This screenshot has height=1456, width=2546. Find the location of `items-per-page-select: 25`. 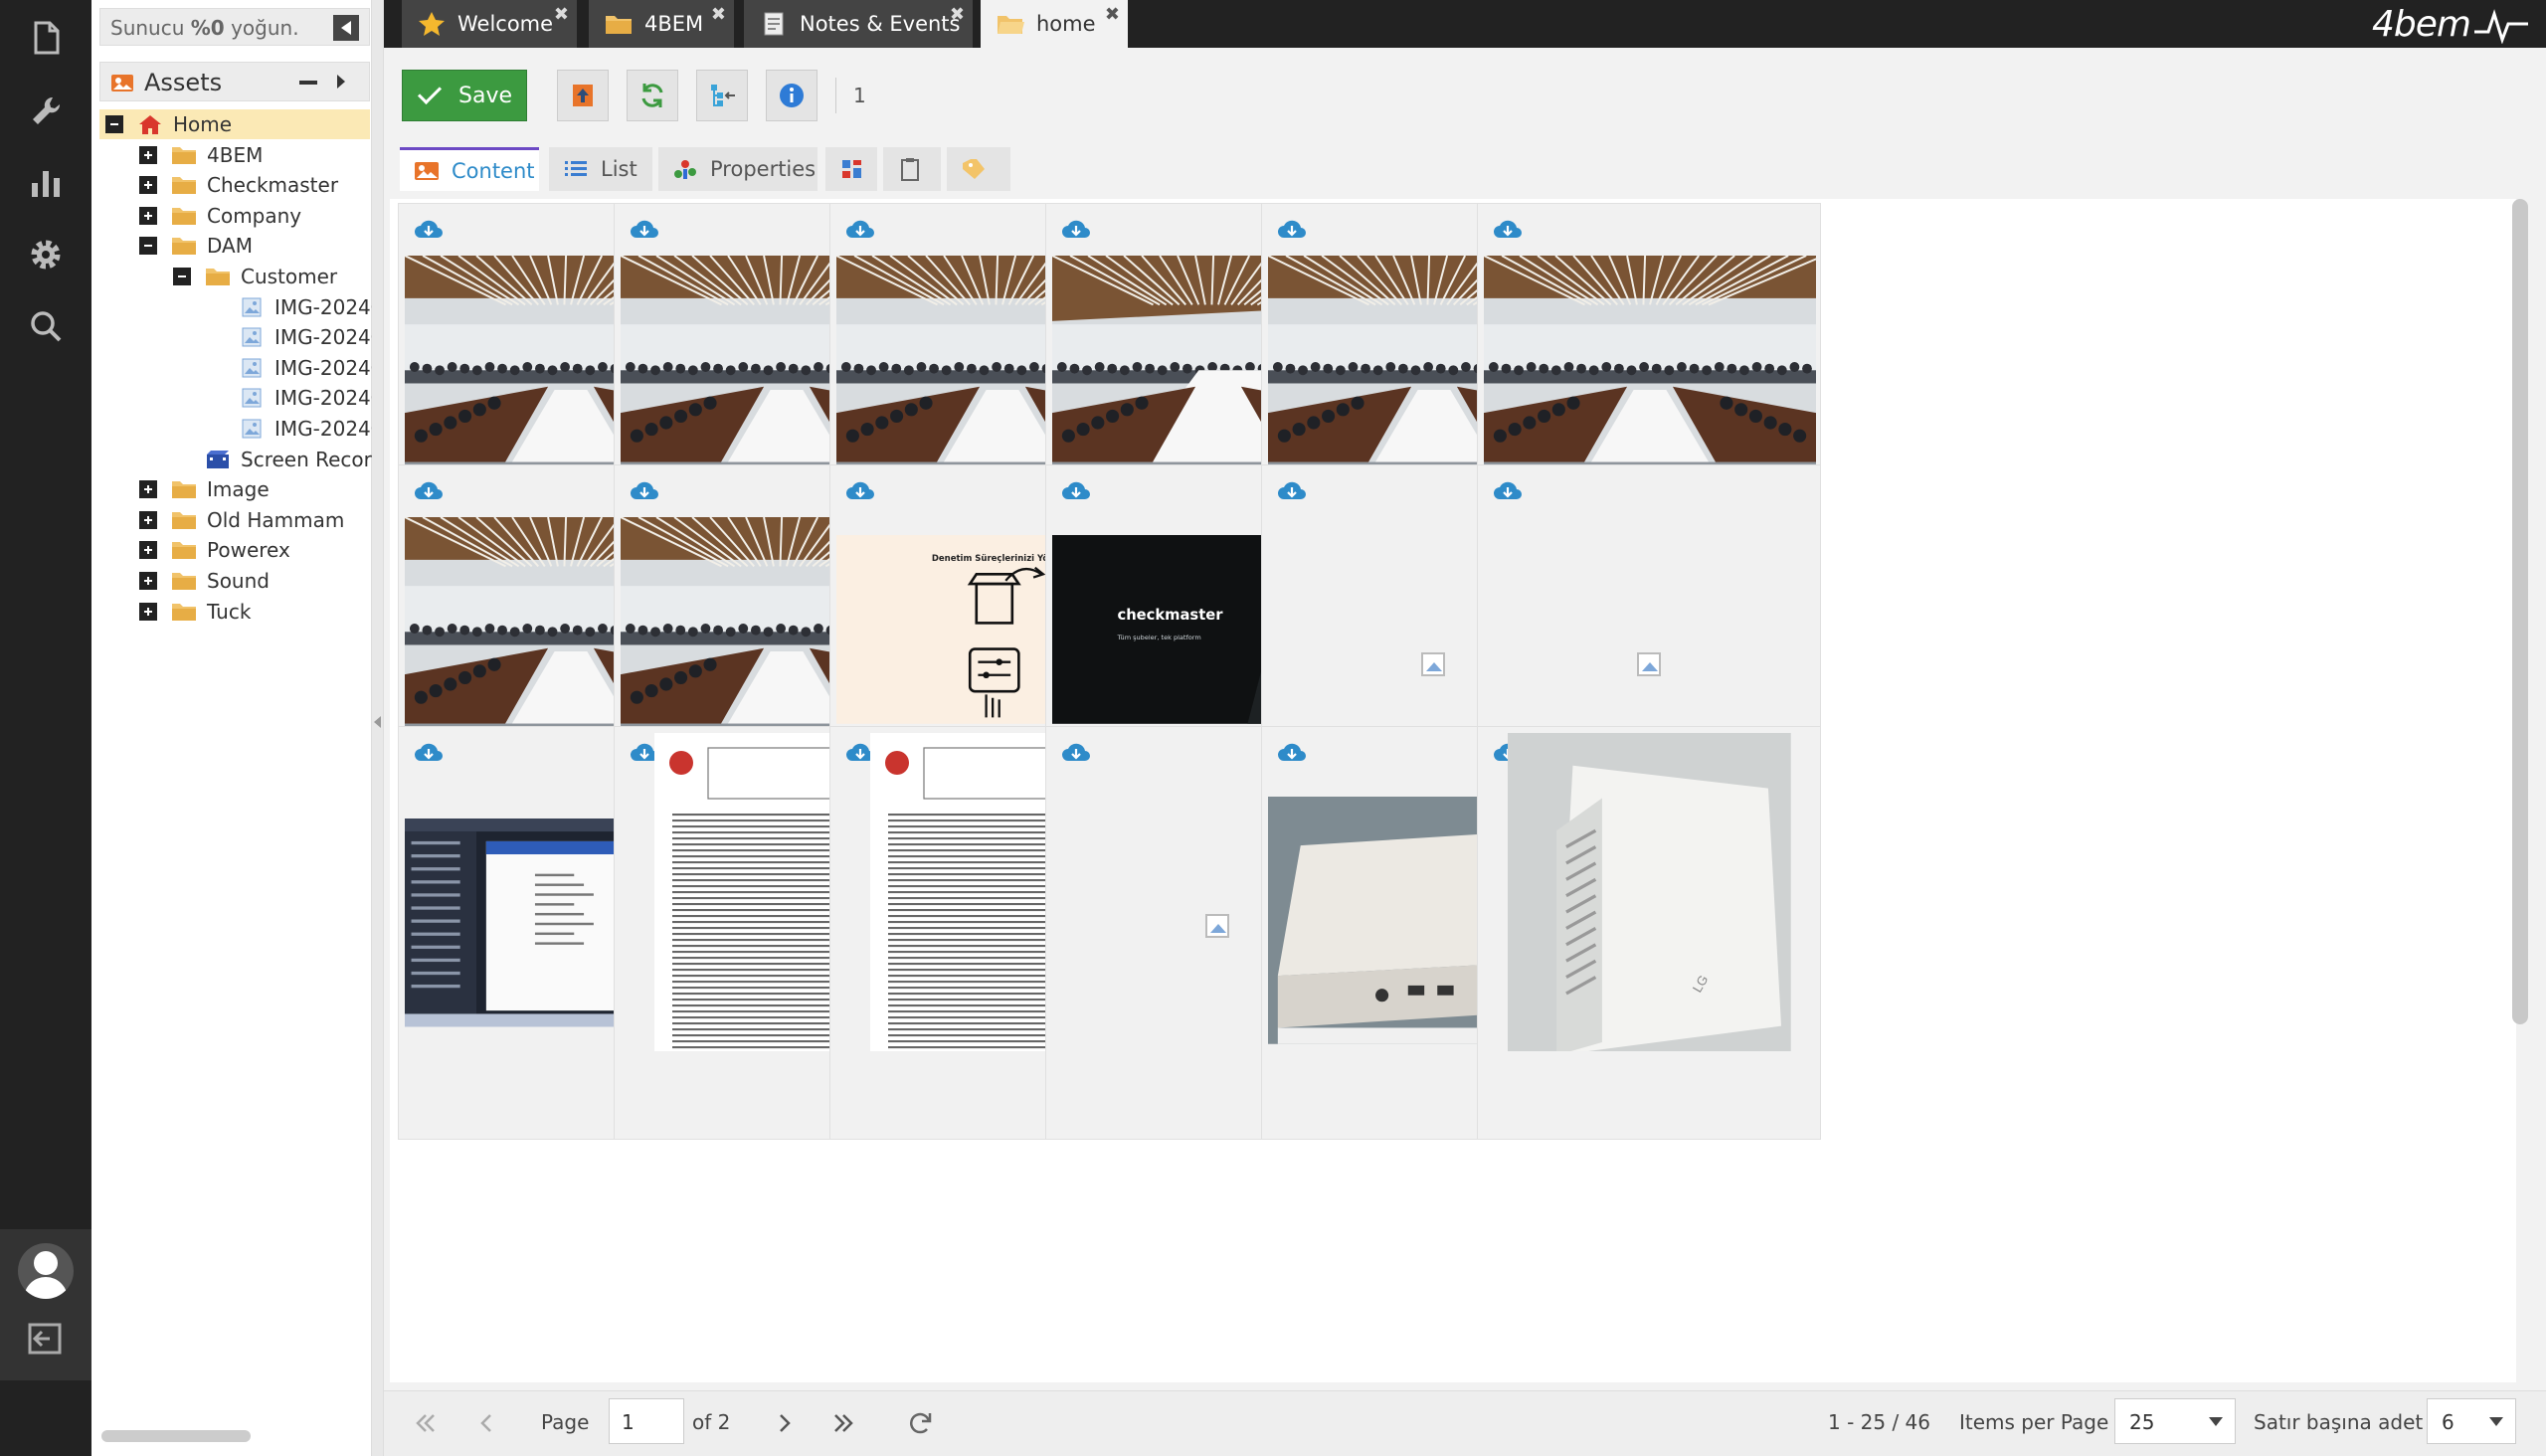

items-per-page-select: 25 is located at coordinates (2175, 1421).